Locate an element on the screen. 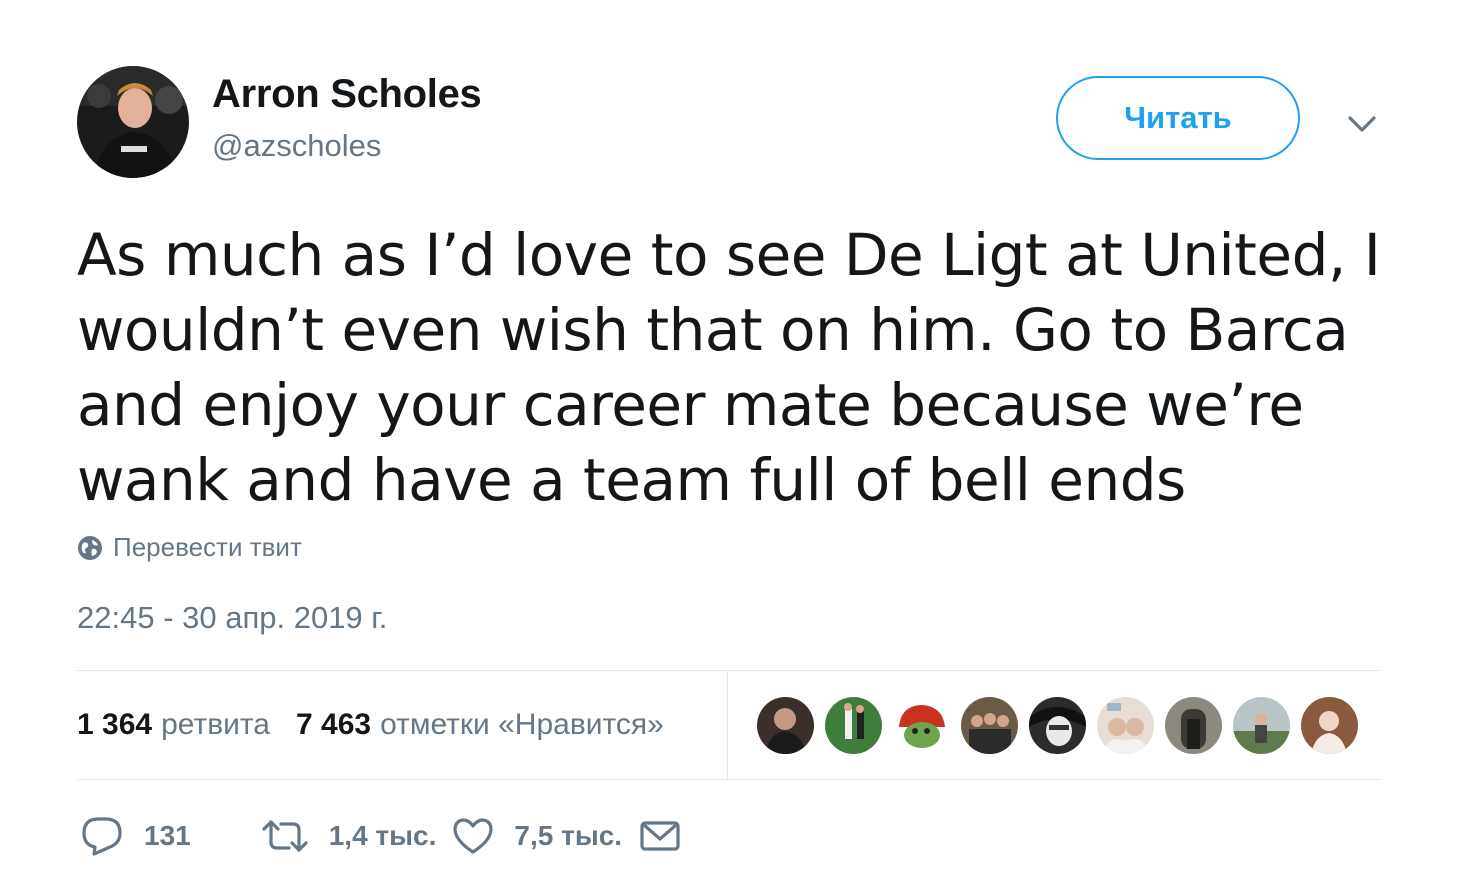 The width and height of the screenshot is (1460, 890). retweets-label: ретвита is located at coordinates (215, 724).